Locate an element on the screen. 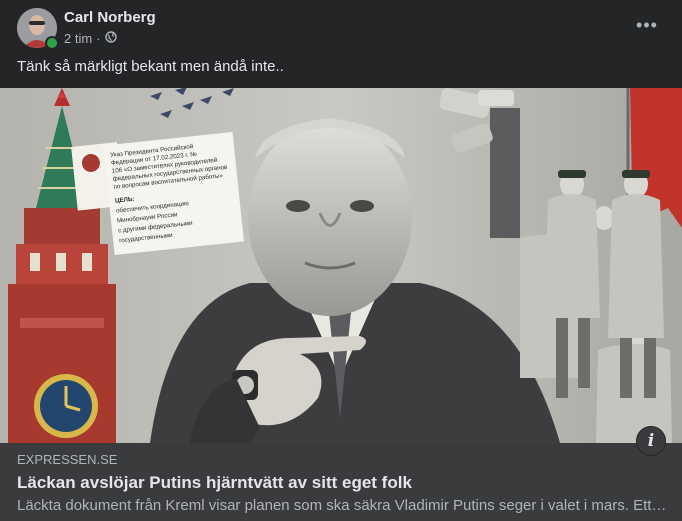  post-meta: 2 tim · is located at coordinates (90, 38).